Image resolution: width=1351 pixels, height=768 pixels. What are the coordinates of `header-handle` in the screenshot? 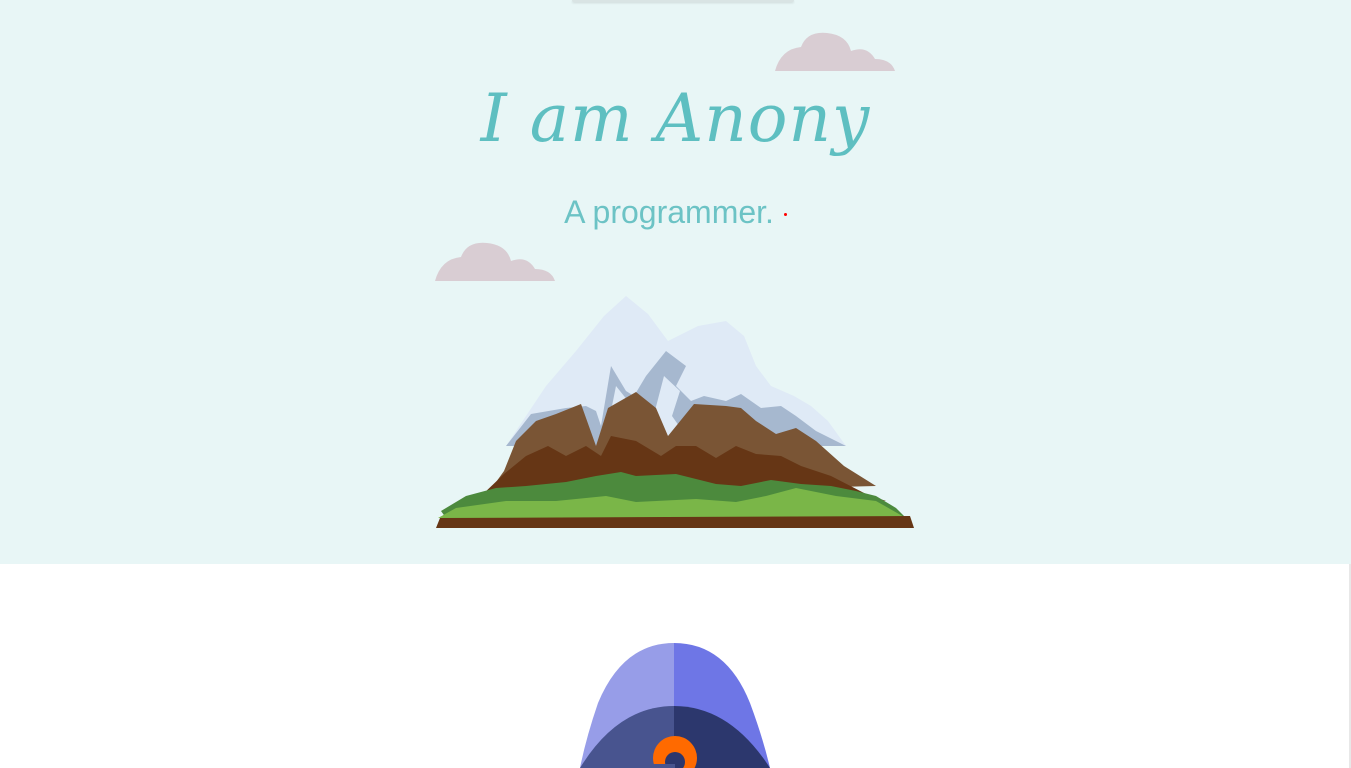 It's located at (683, 1).